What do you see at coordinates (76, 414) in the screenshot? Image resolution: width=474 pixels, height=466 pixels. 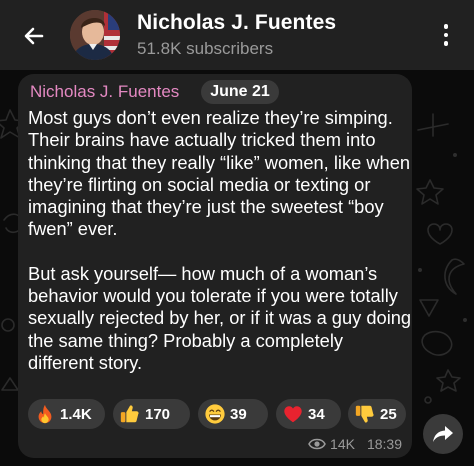 I see `reaction-count: 1.4K` at bounding box center [76, 414].